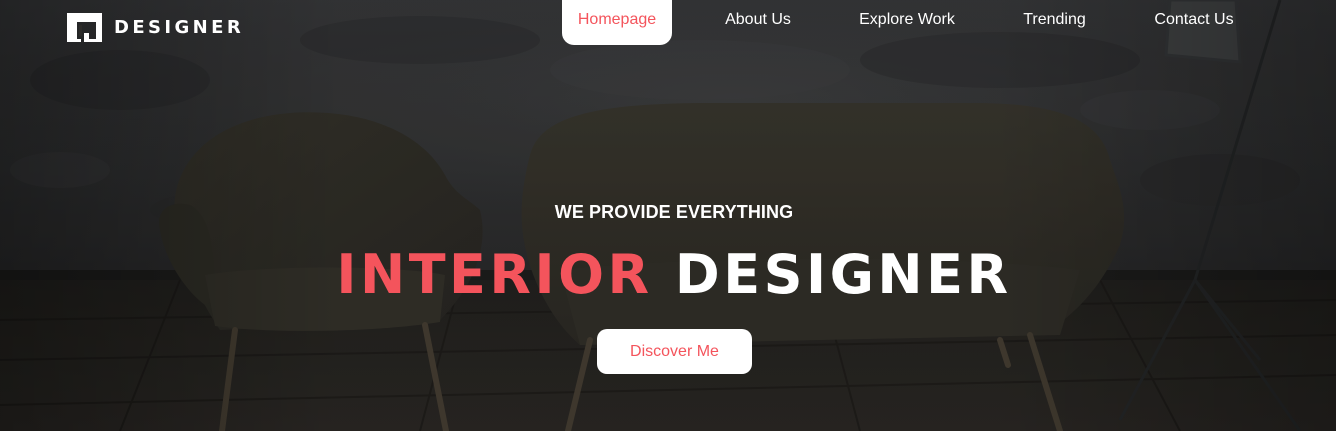 Image resolution: width=1336 pixels, height=431 pixels. I want to click on headline-rest-word: DESIGNER, so click(843, 274).